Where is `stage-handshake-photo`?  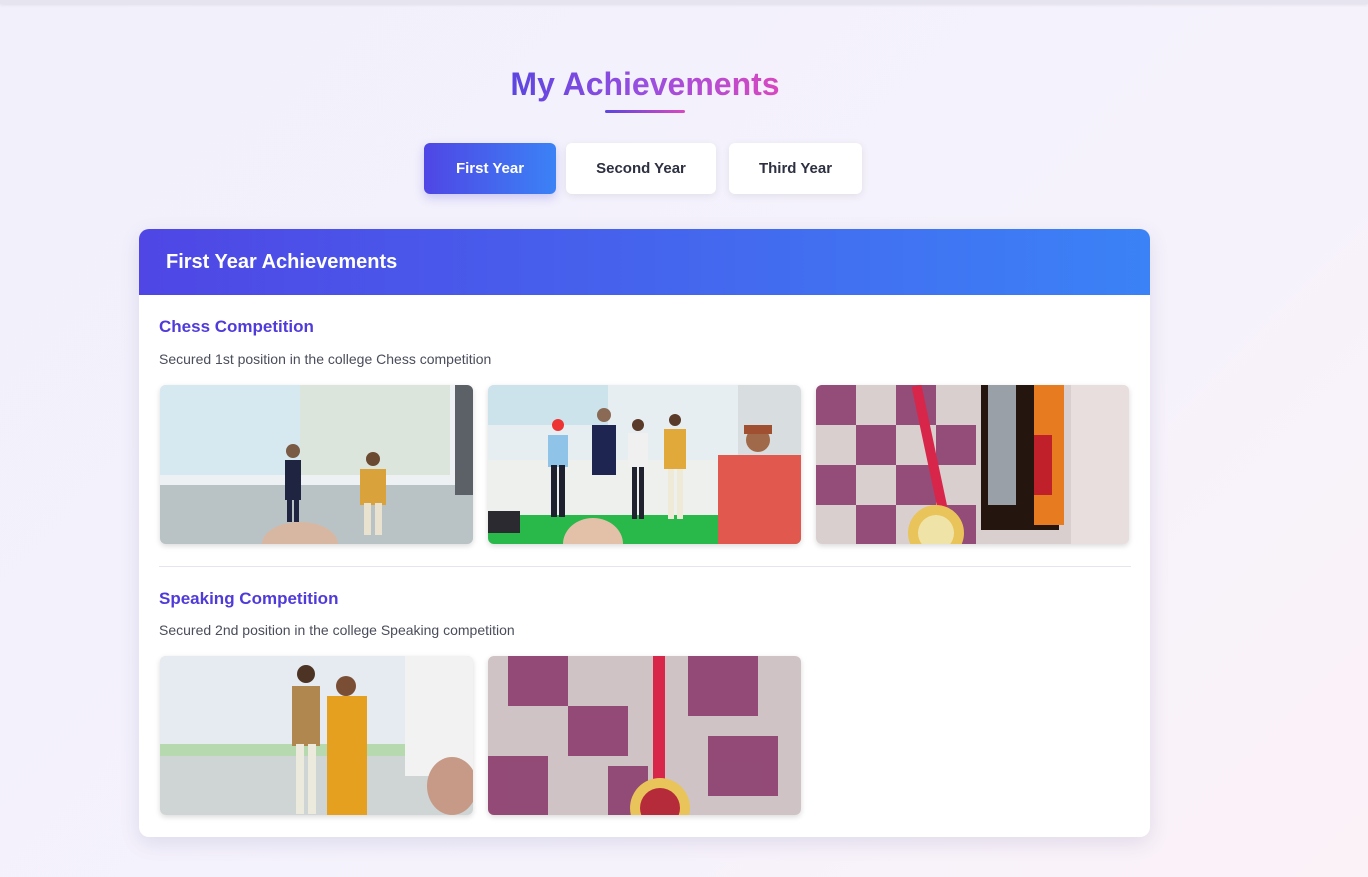 stage-handshake-photo is located at coordinates (316, 464).